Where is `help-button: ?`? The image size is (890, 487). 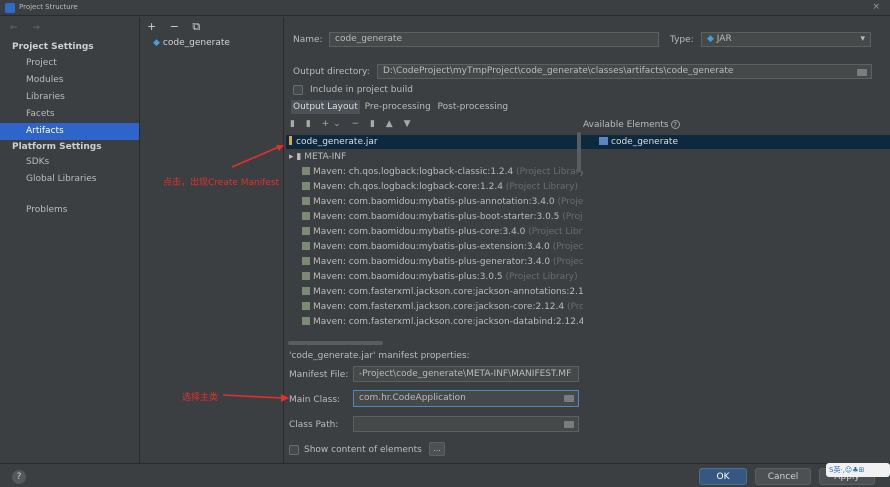
help-button: ? is located at coordinates (19, 477).